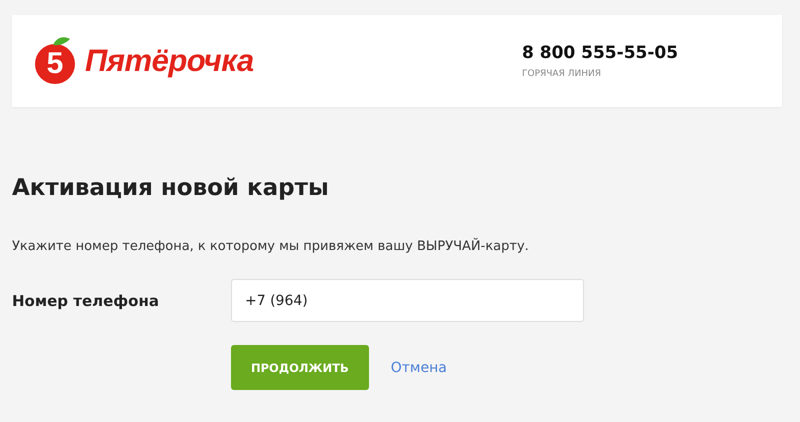 This screenshot has height=422, width=800. Describe the element at coordinates (418, 368) in the screenshot. I see `cancel-link: Отмена` at that location.